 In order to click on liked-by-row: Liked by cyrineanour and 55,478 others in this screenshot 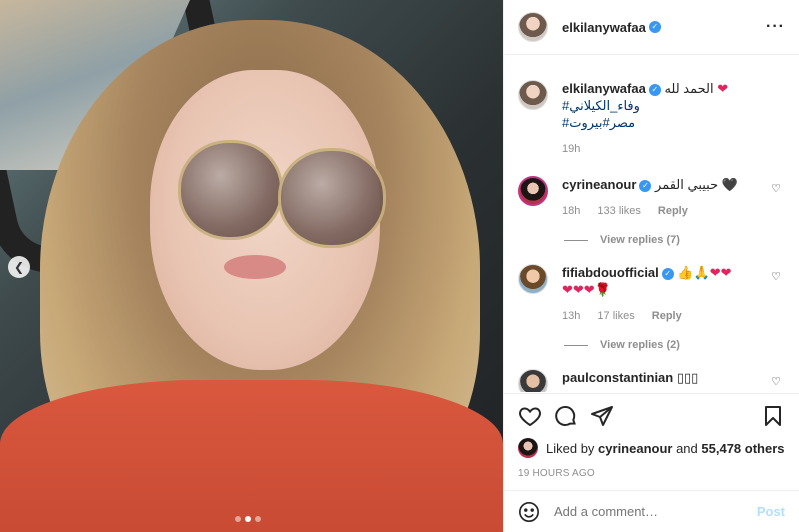, I will do `click(651, 448)`.